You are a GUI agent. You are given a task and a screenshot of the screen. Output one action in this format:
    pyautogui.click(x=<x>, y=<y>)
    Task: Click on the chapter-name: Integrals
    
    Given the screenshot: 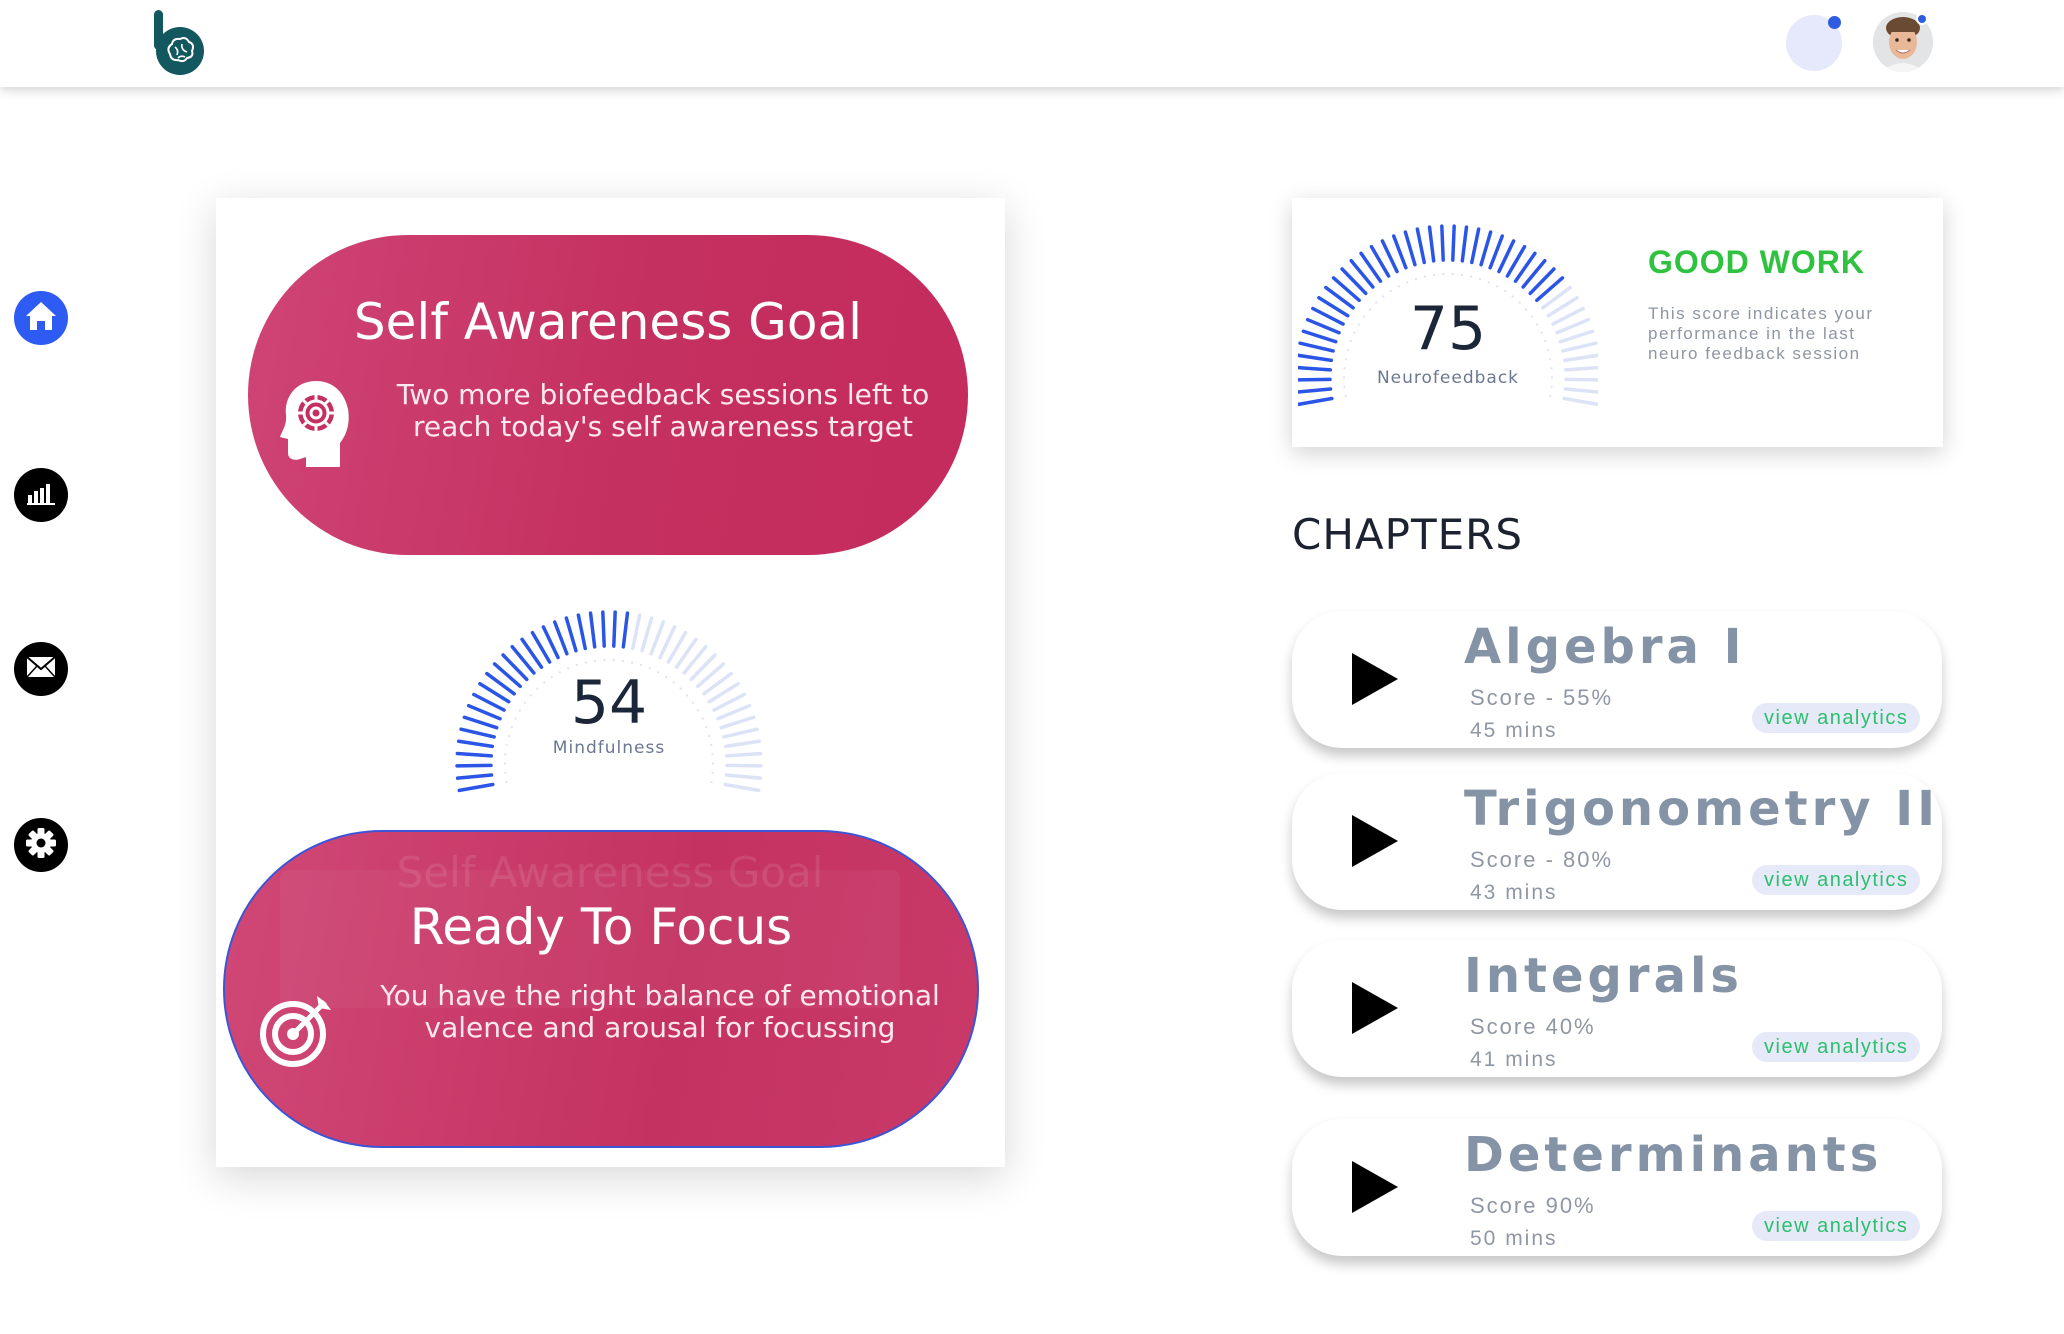 What is the action you would take?
    pyautogui.click(x=1603, y=976)
    